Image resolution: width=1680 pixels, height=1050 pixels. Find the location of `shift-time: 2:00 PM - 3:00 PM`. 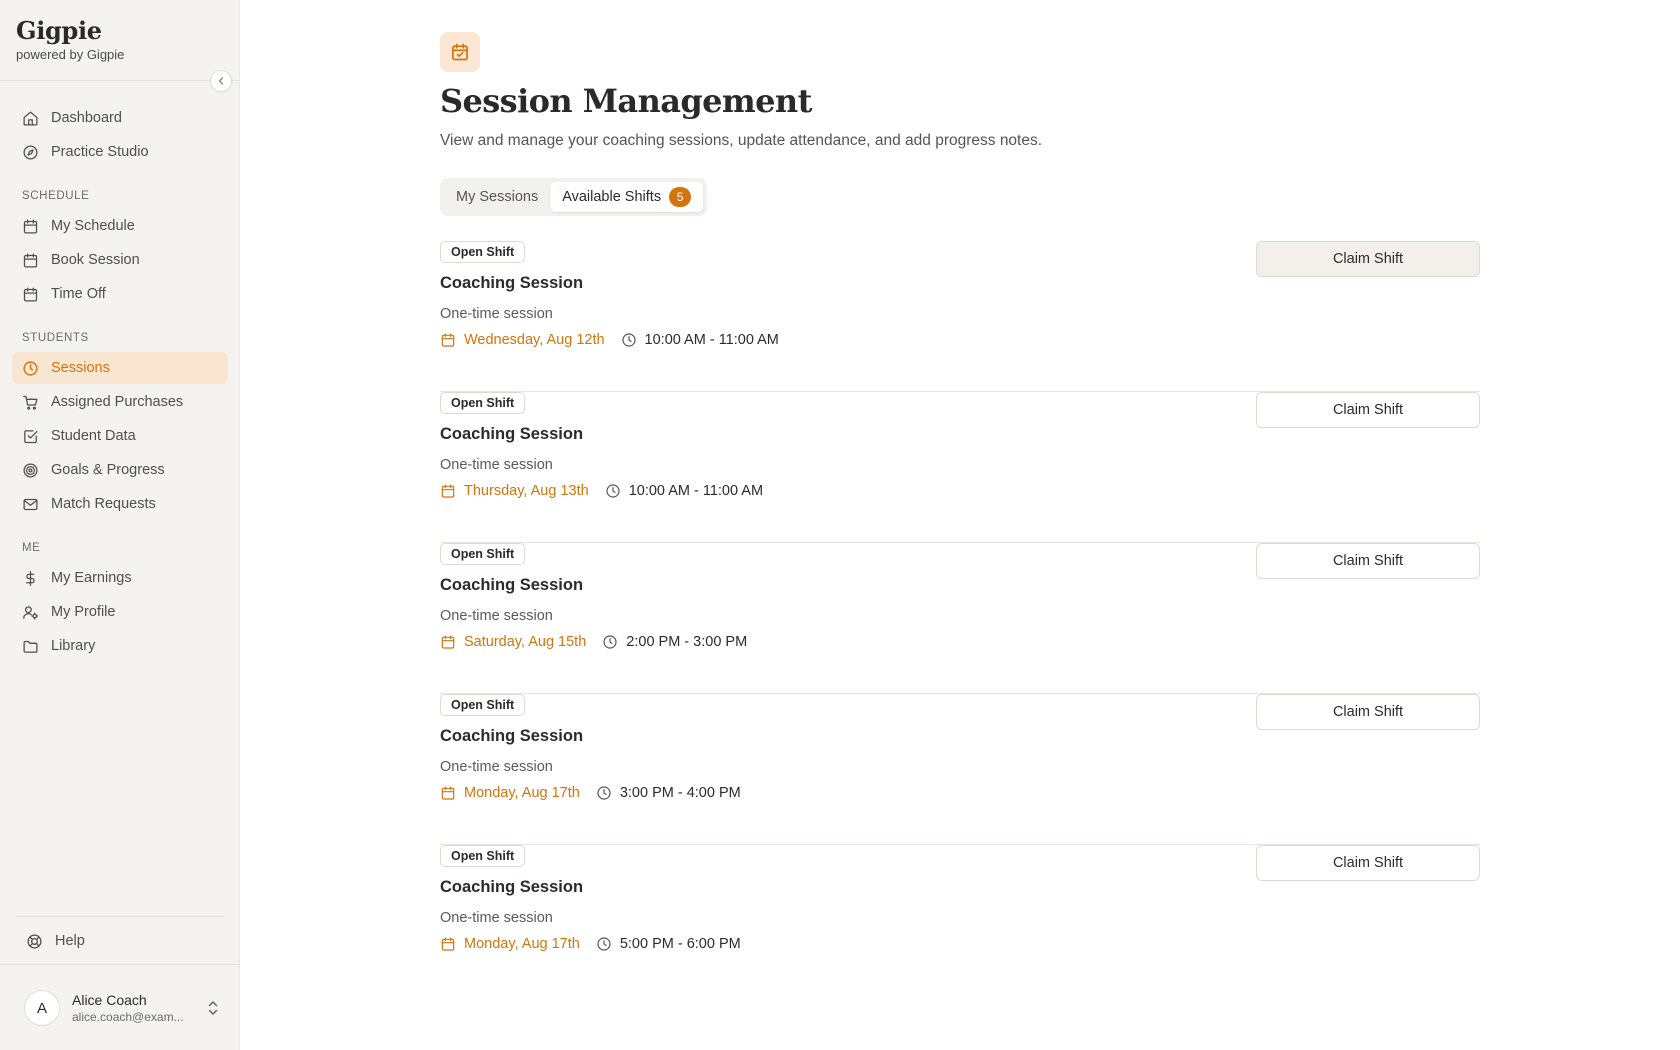

shift-time: 2:00 PM - 3:00 PM is located at coordinates (674, 642).